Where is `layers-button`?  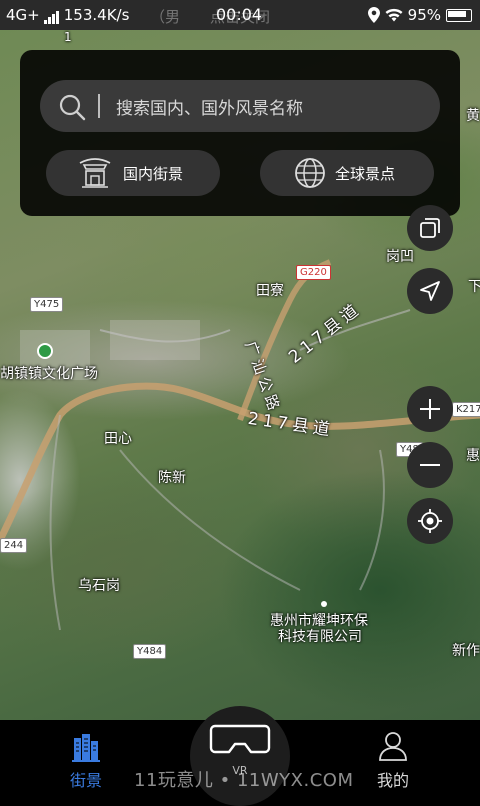 layers-button is located at coordinates (430, 228).